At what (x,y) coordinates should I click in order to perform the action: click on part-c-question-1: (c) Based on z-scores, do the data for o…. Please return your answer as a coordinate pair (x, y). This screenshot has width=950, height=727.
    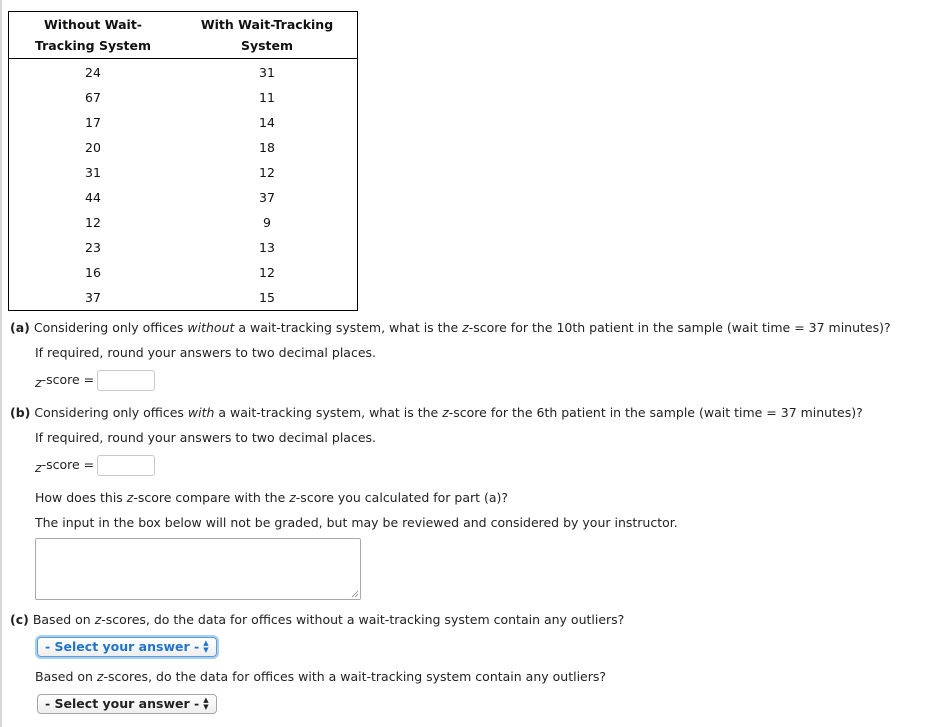
    Looking at the image, I should click on (317, 619).